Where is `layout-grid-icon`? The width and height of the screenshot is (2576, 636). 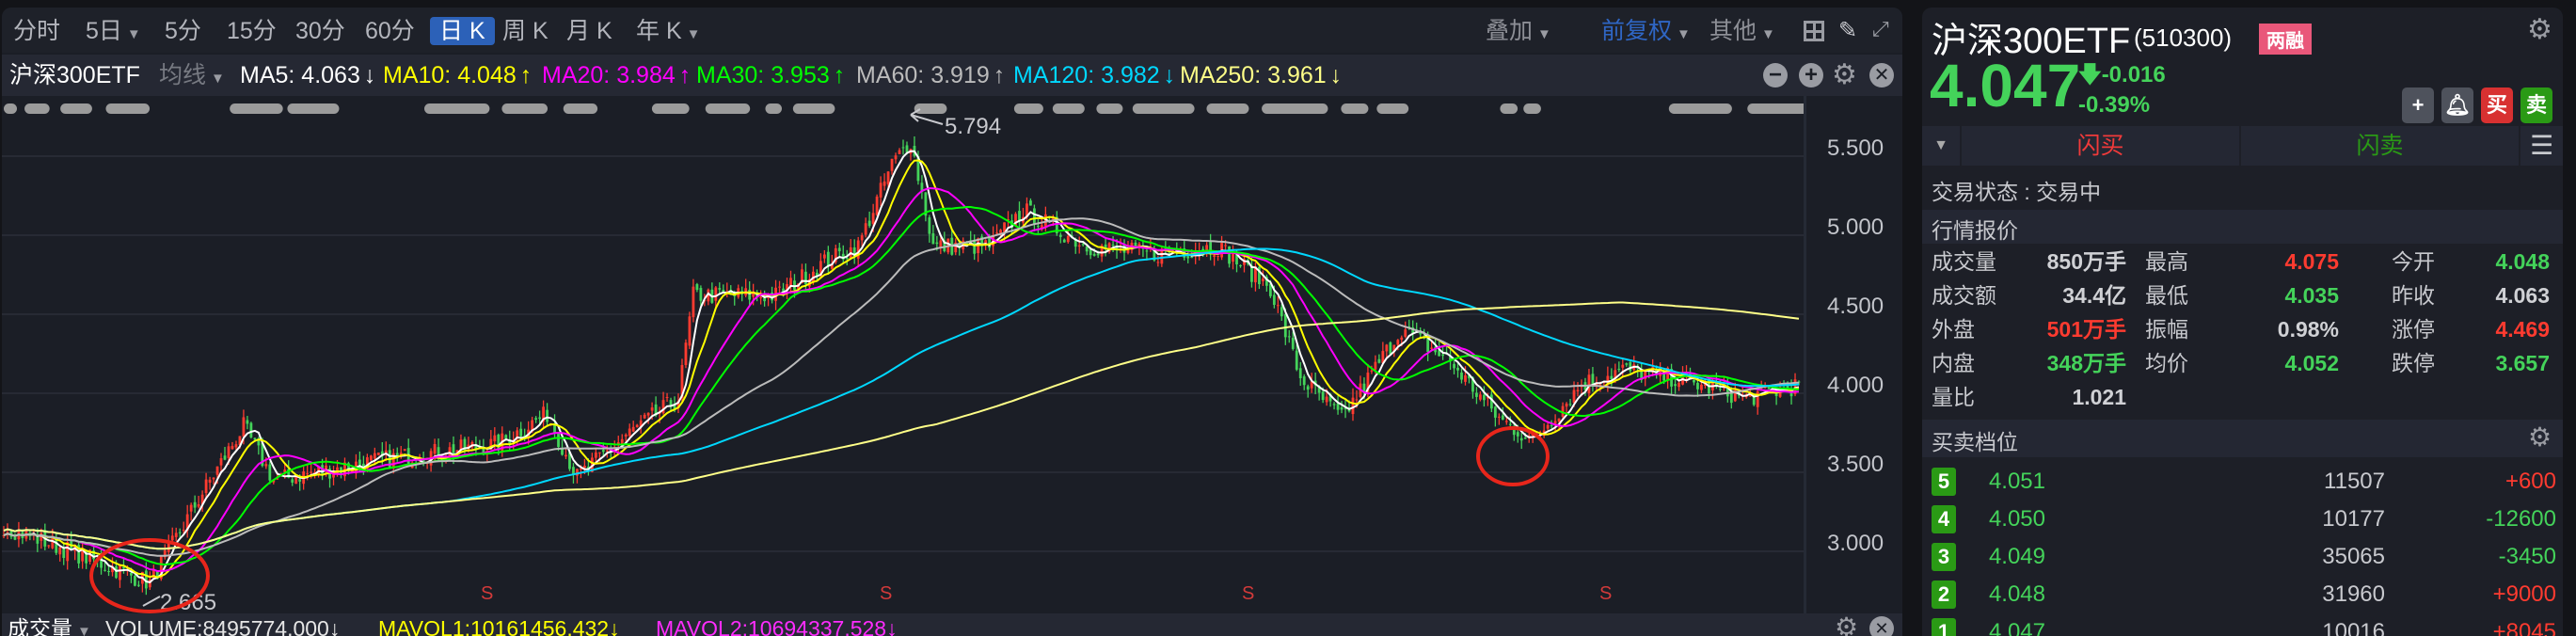
layout-grid-icon is located at coordinates (1814, 31).